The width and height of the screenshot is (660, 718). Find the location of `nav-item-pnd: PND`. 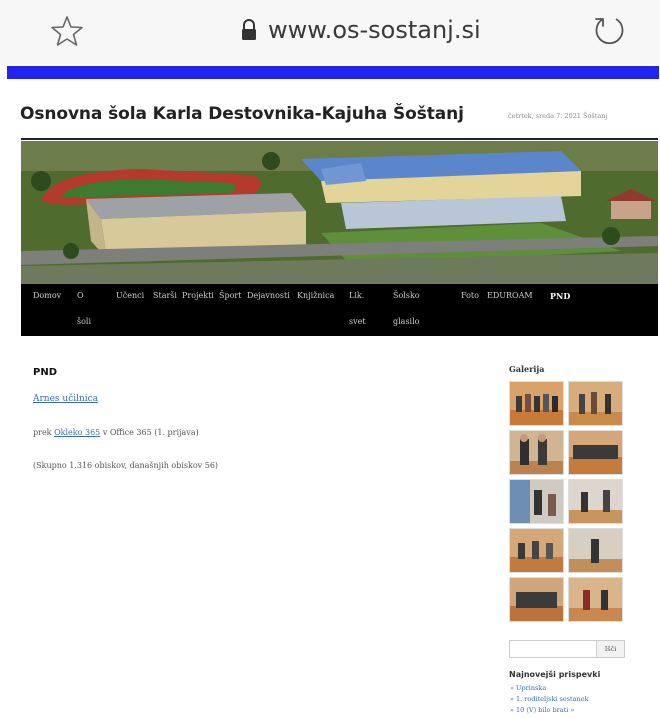

nav-item-pnd: PND is located at coordinates (560, 296).